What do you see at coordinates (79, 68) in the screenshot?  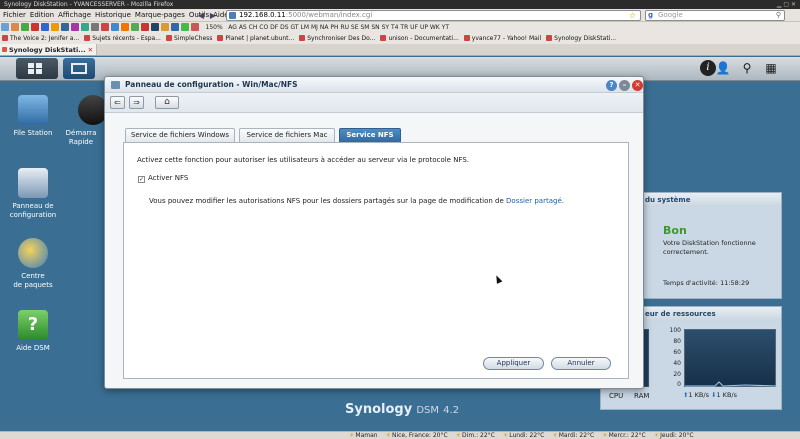 I see `taskbar-control-panel-button` at bounding box center [79, 68].